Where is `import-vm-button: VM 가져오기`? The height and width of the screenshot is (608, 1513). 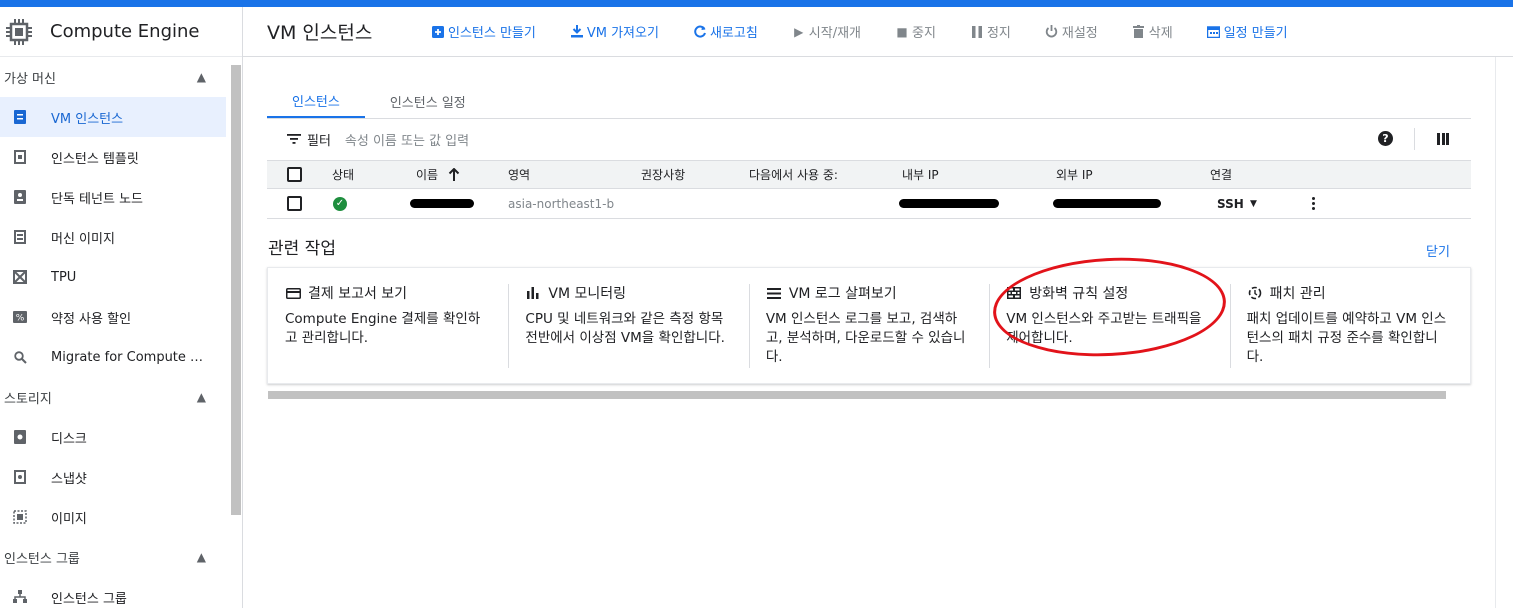 import-vm-button: VM 가져오기 is located at coordinates (614, 31).